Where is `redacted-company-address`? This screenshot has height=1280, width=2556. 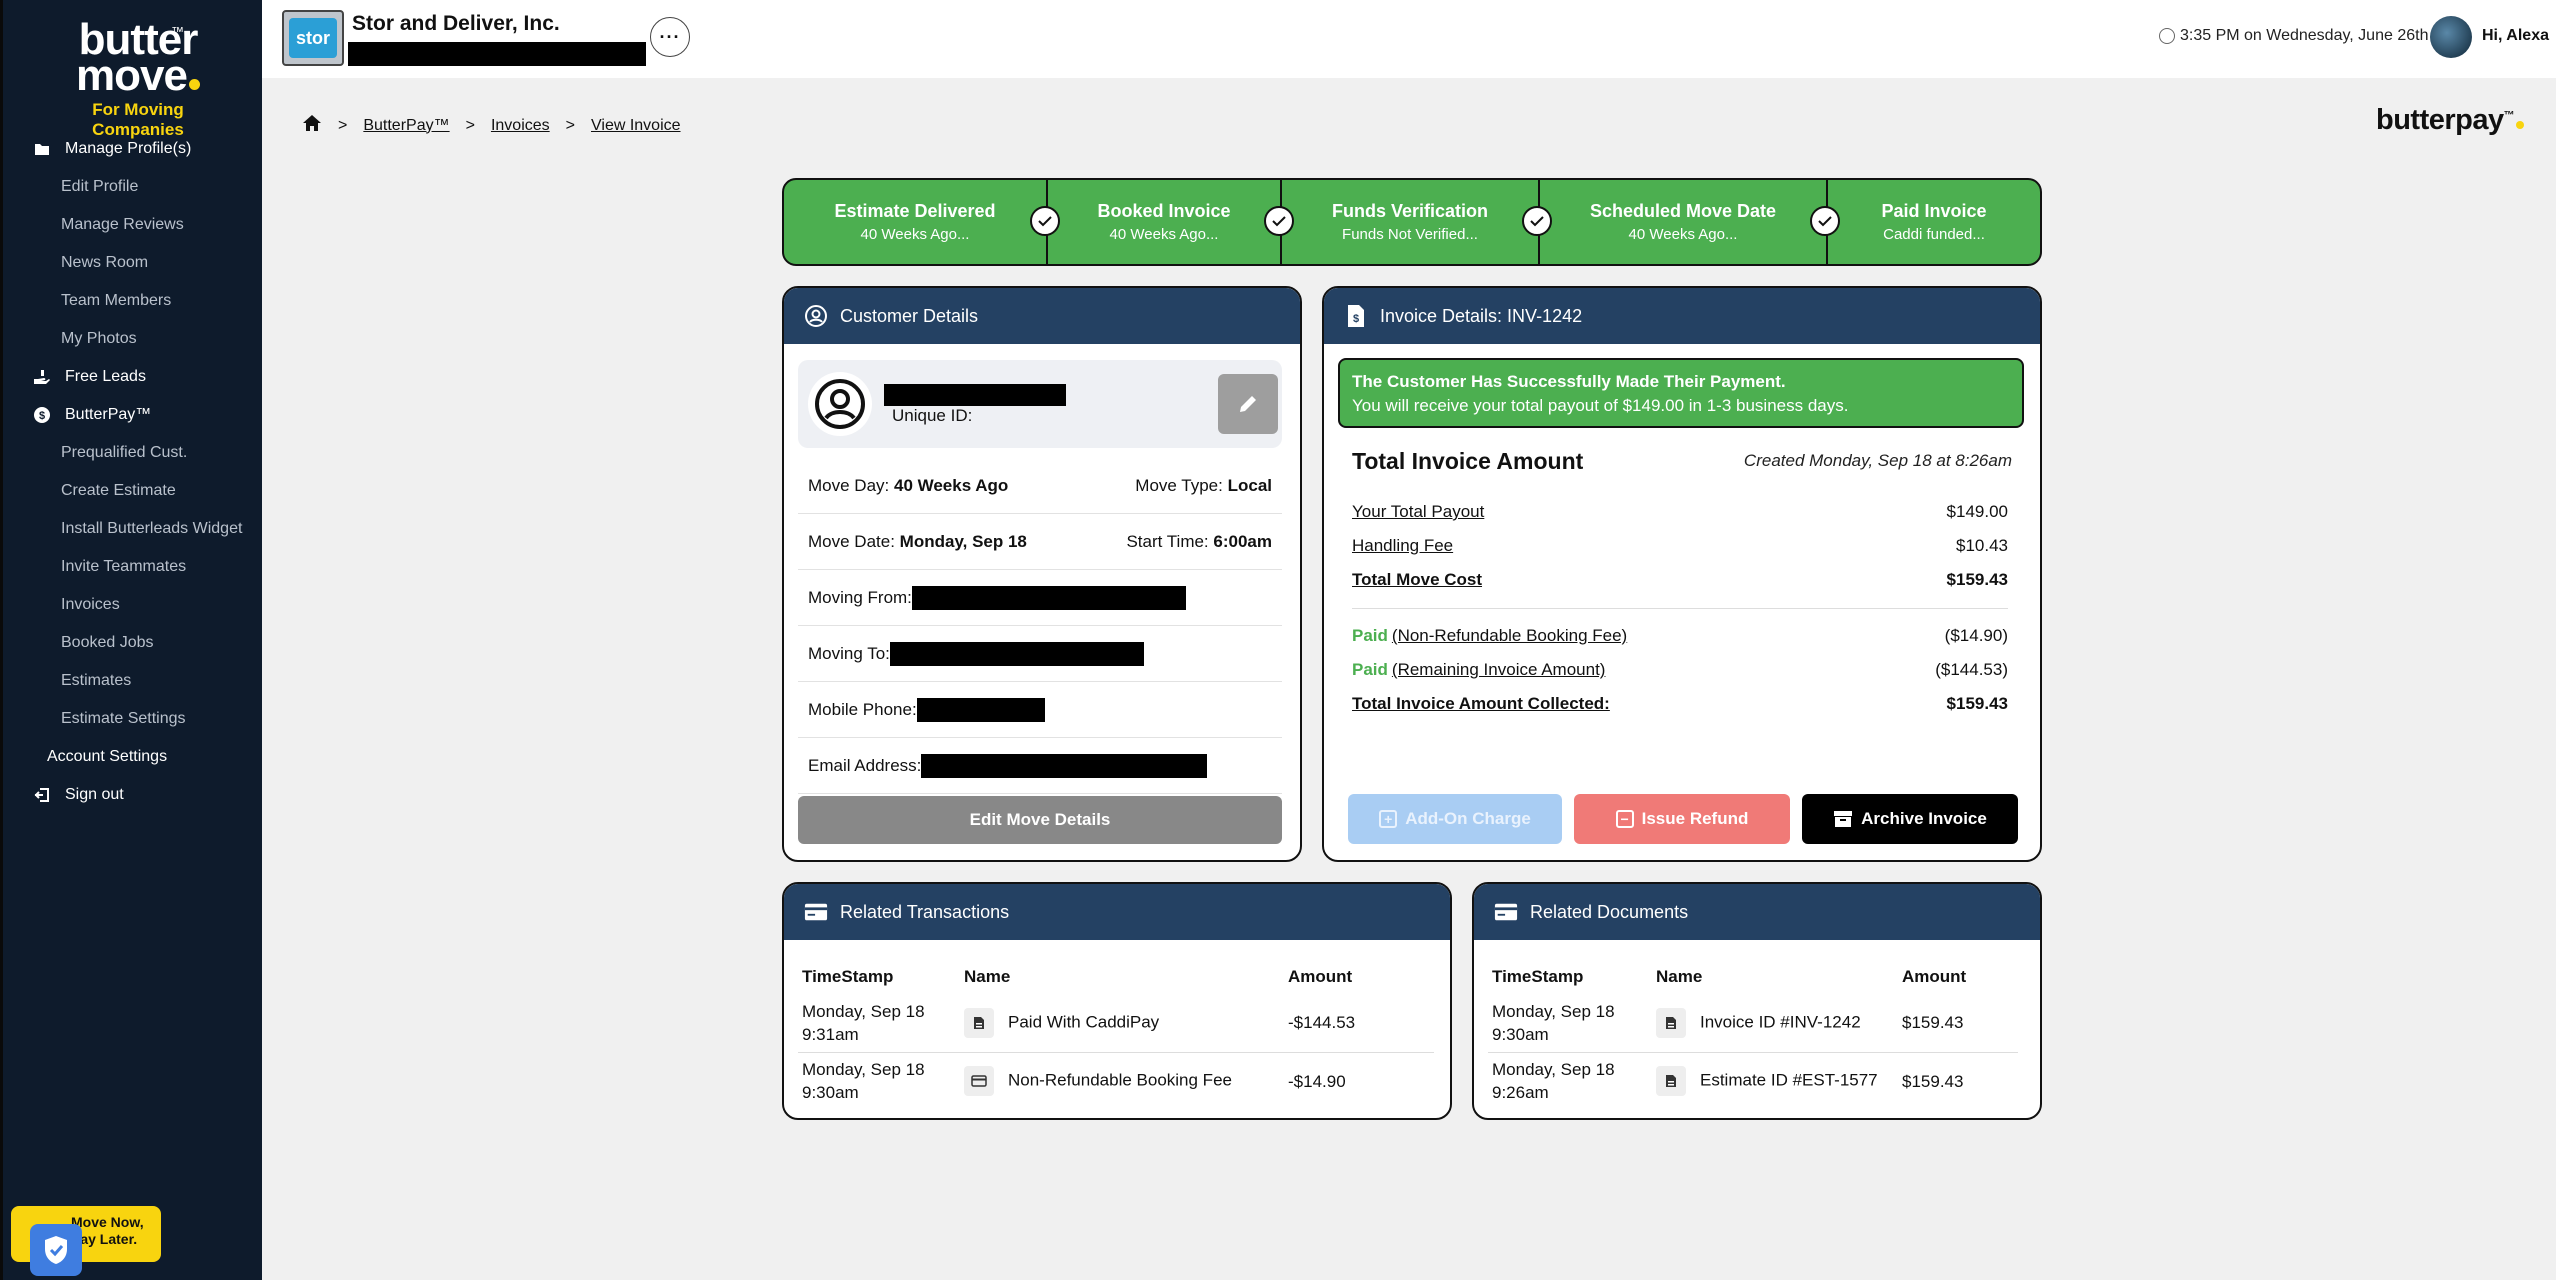 redacted-company-address is located at coordinates (497, 54).